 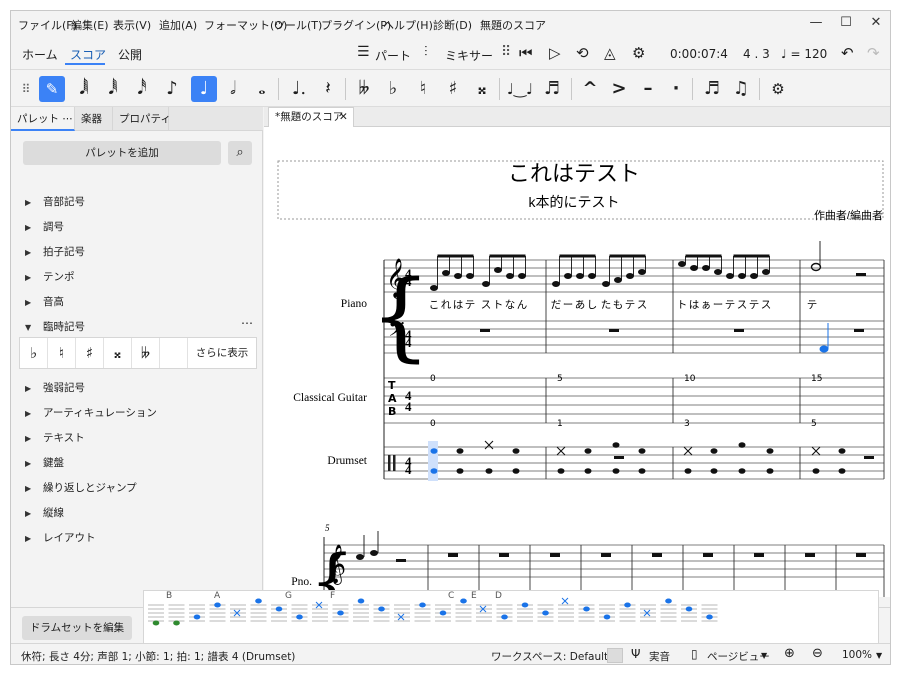 What do you see at coordinates (142, 119) in the screenshot?
I see `tab-properties: プロパティ` at bounding box center [142, 119].